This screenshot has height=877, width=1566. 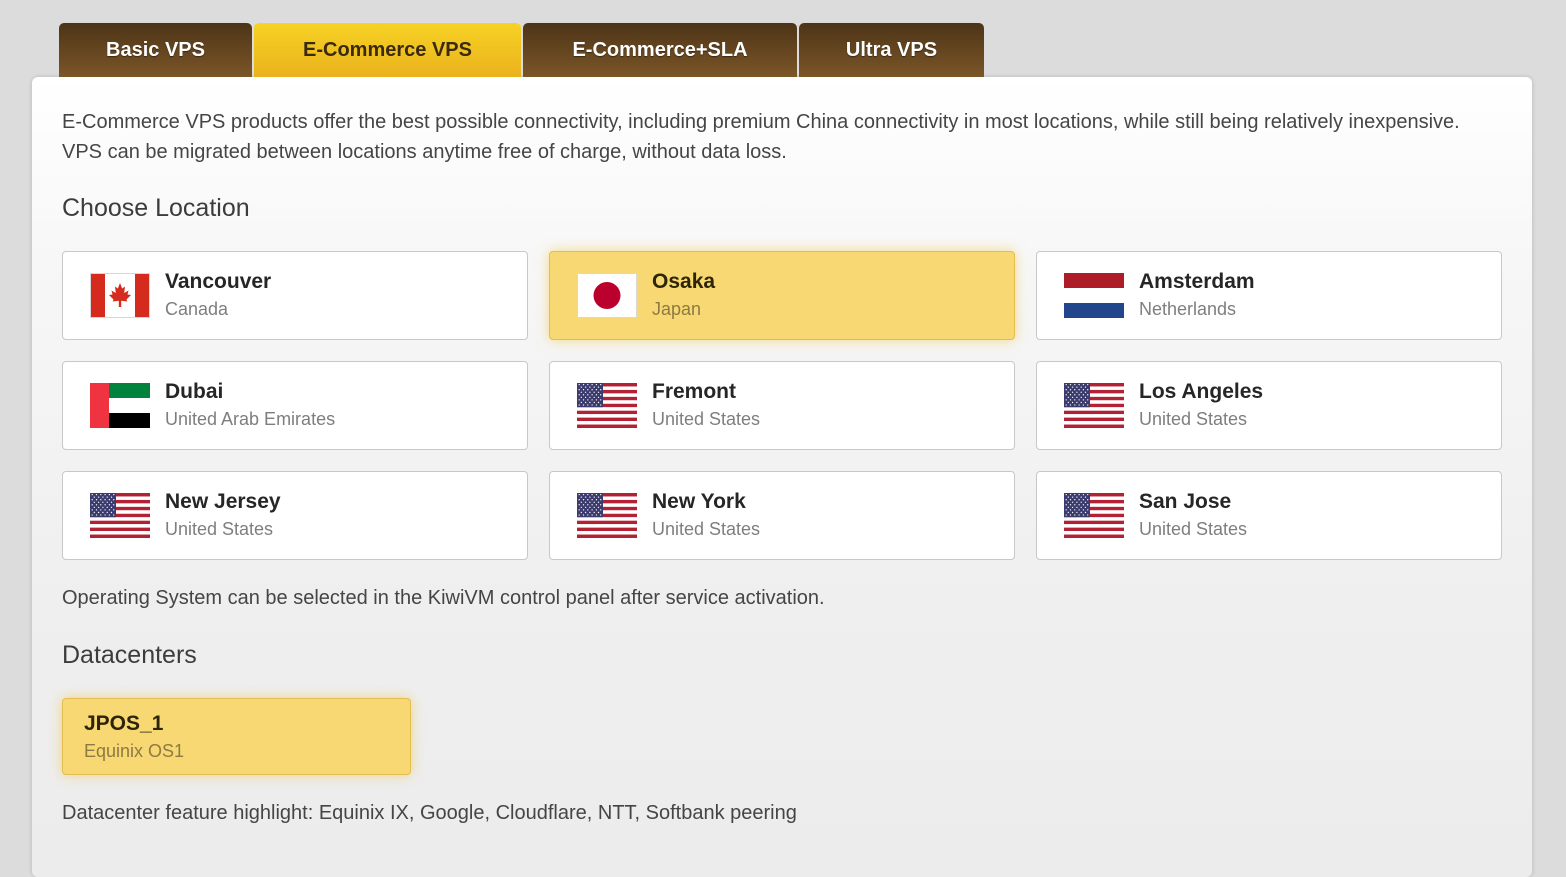 I want to click on japan-flag-icon, so click(x=607, y=295).